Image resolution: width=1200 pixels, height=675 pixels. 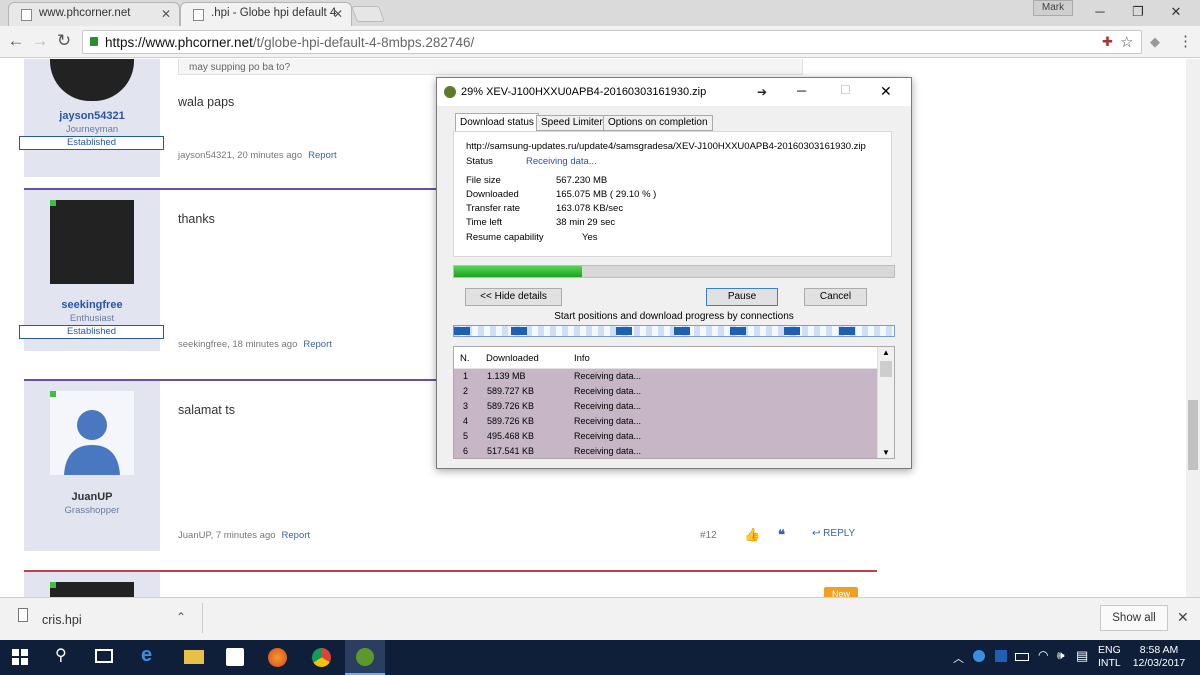 What do you see at coordinates (92, 497) in the screenshot?
I see `username: JuanUP` at bounding box center [92, 497].